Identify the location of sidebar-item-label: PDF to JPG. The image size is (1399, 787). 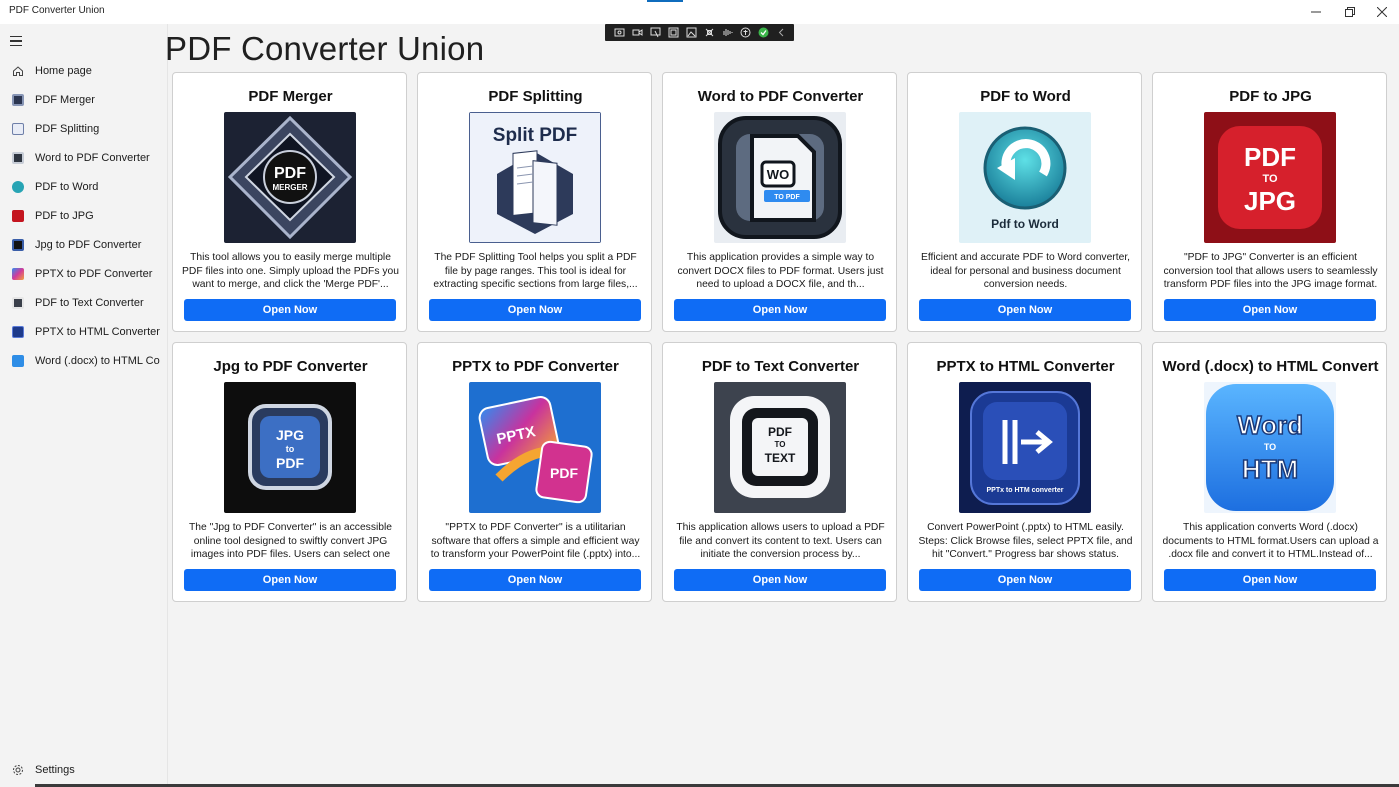
(64, 215).